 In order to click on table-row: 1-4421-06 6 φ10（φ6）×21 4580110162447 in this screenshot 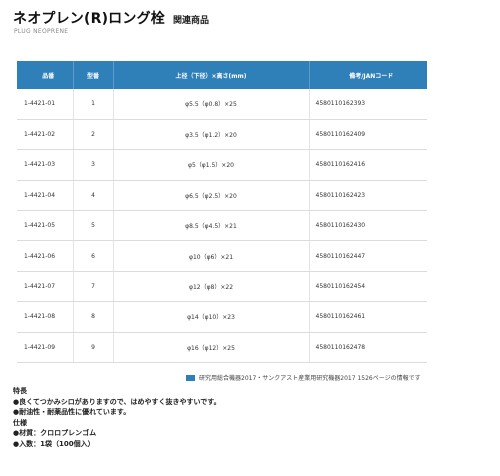, I will do `click(222, 256)`.